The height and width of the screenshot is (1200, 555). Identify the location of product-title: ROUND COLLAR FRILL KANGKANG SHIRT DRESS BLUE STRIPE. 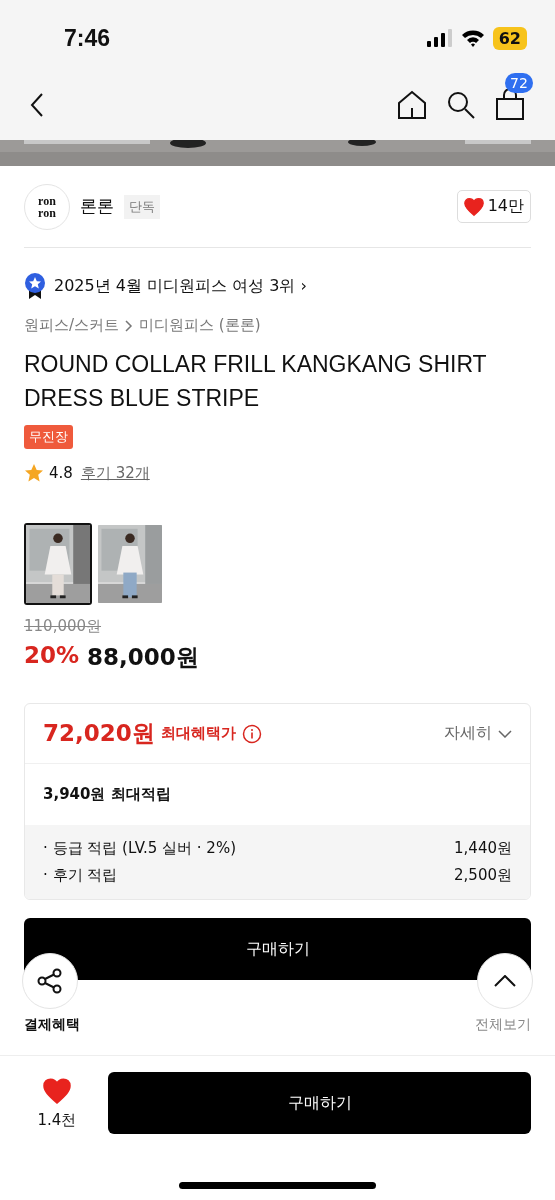
(256, 381).